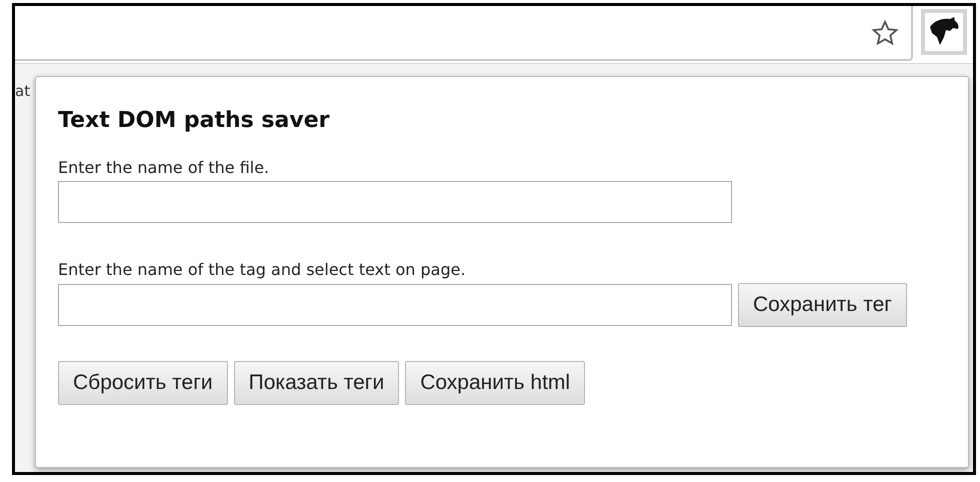  I want to click on star-icon, so click(885, 32).